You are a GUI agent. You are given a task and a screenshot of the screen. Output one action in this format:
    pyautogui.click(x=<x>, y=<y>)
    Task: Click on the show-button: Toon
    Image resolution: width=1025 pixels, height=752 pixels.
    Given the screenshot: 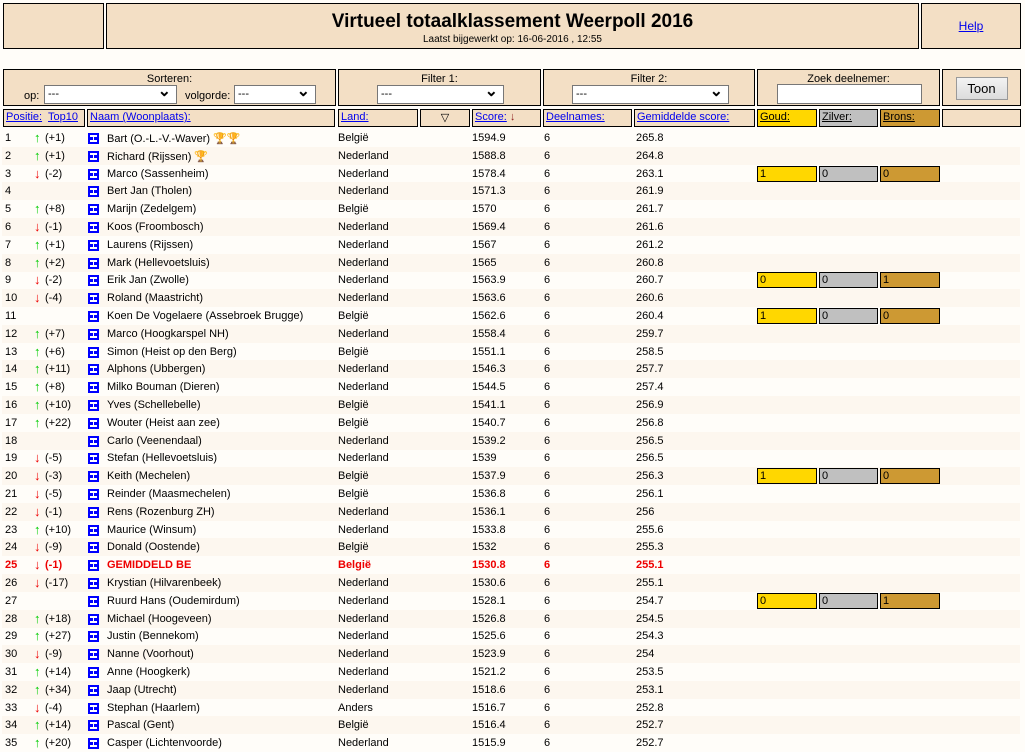 What is the action you would take?
    pyautogui.click(x=981, y=88)
    